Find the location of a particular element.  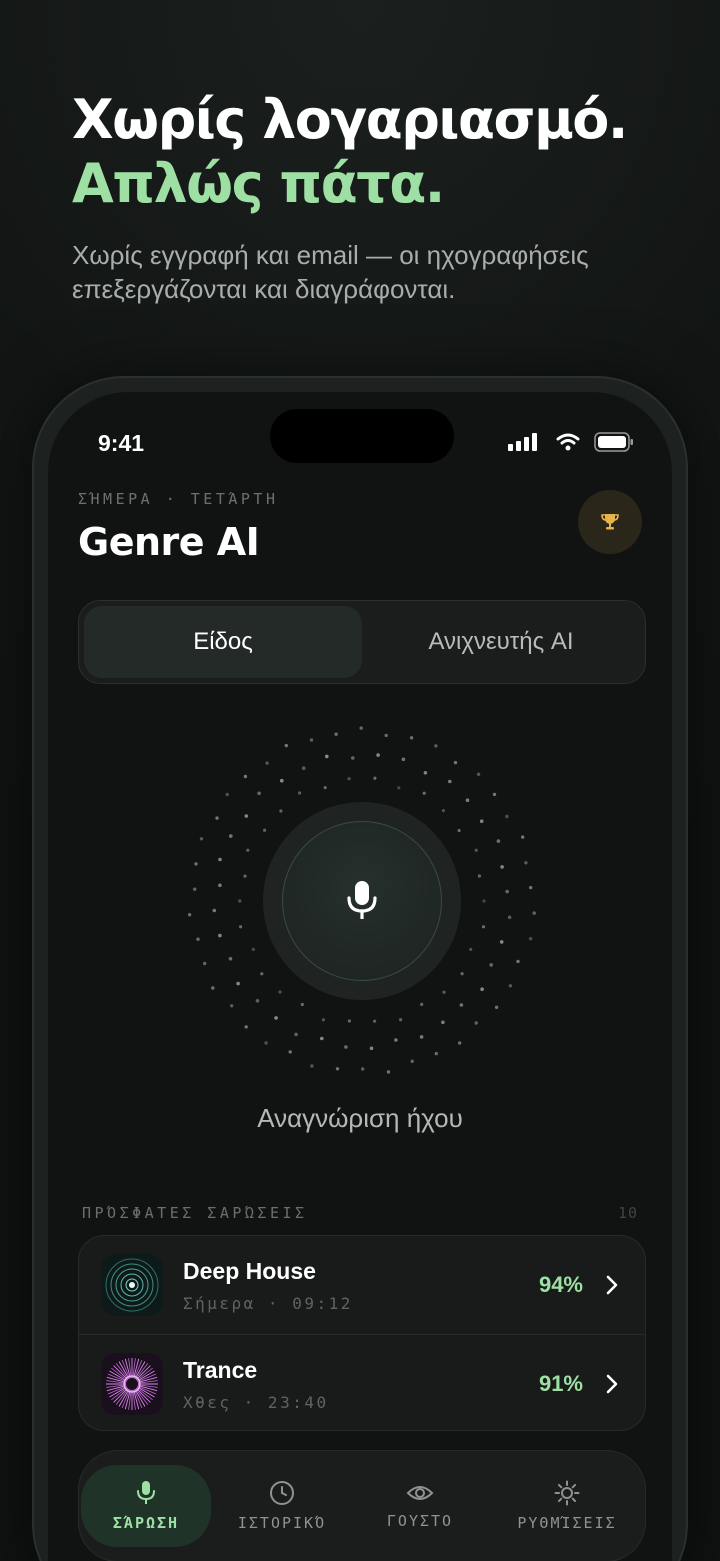

tab-scan: ΣΆΡΩΣΗ is located at coordinates (146, 1506).